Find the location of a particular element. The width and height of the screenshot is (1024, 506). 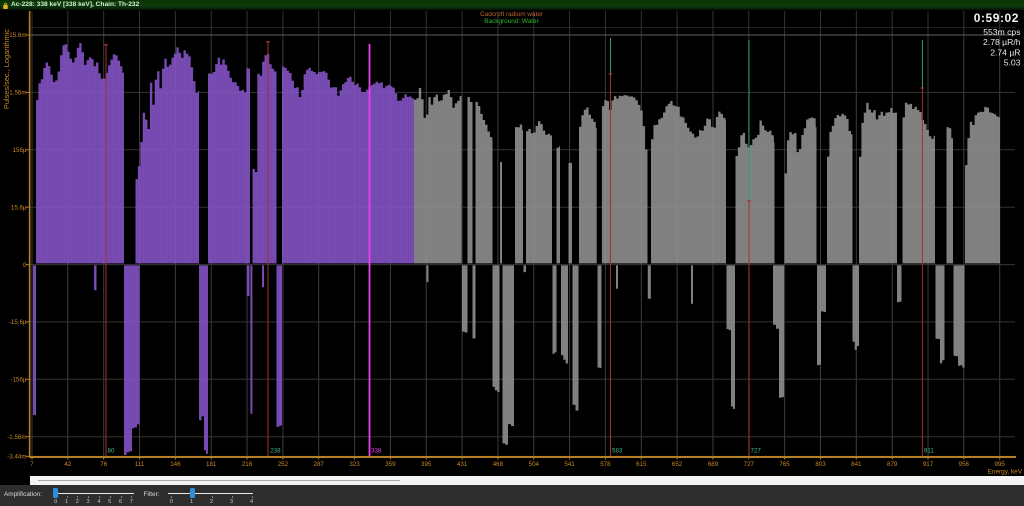

svg-text: 15.6µ is located at coordinates (19, 207).